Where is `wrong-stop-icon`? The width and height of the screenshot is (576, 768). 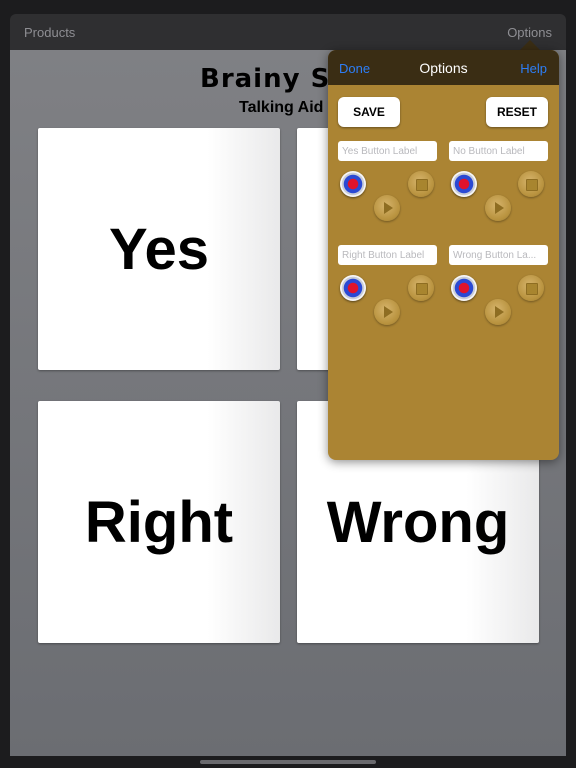
wrong-stop-icon is located at coordinates (531, 288).